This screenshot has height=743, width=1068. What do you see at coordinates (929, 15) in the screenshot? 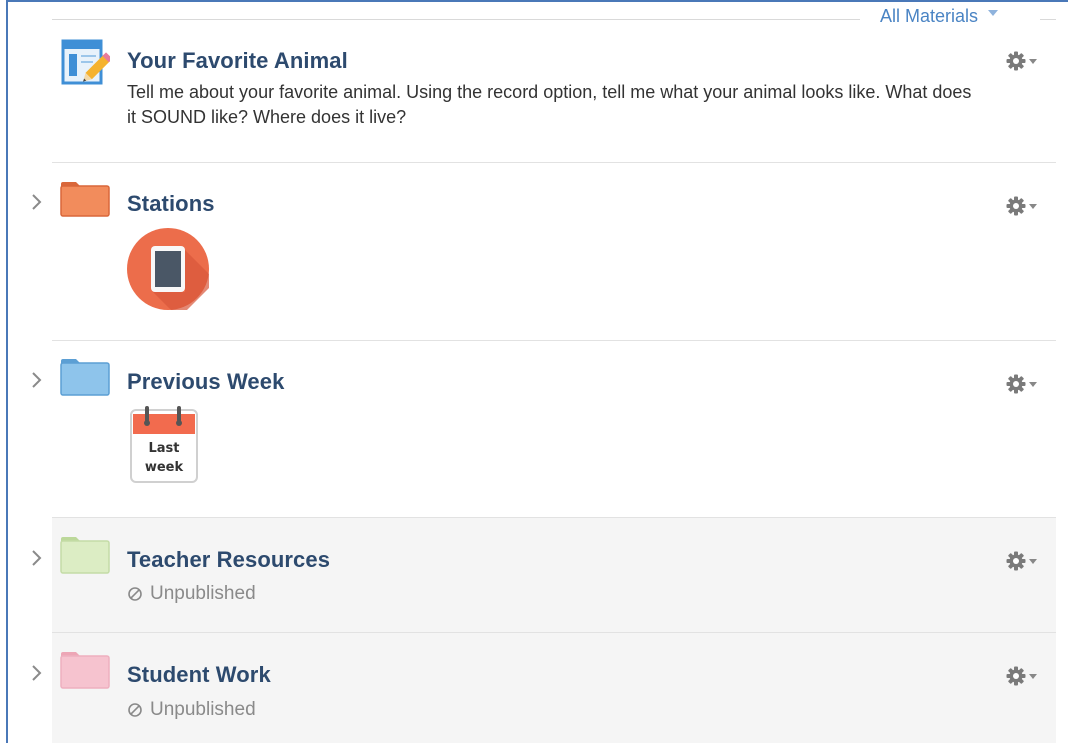
I see `materials-filter-label: All Materials` at bounding box center [929, 15].